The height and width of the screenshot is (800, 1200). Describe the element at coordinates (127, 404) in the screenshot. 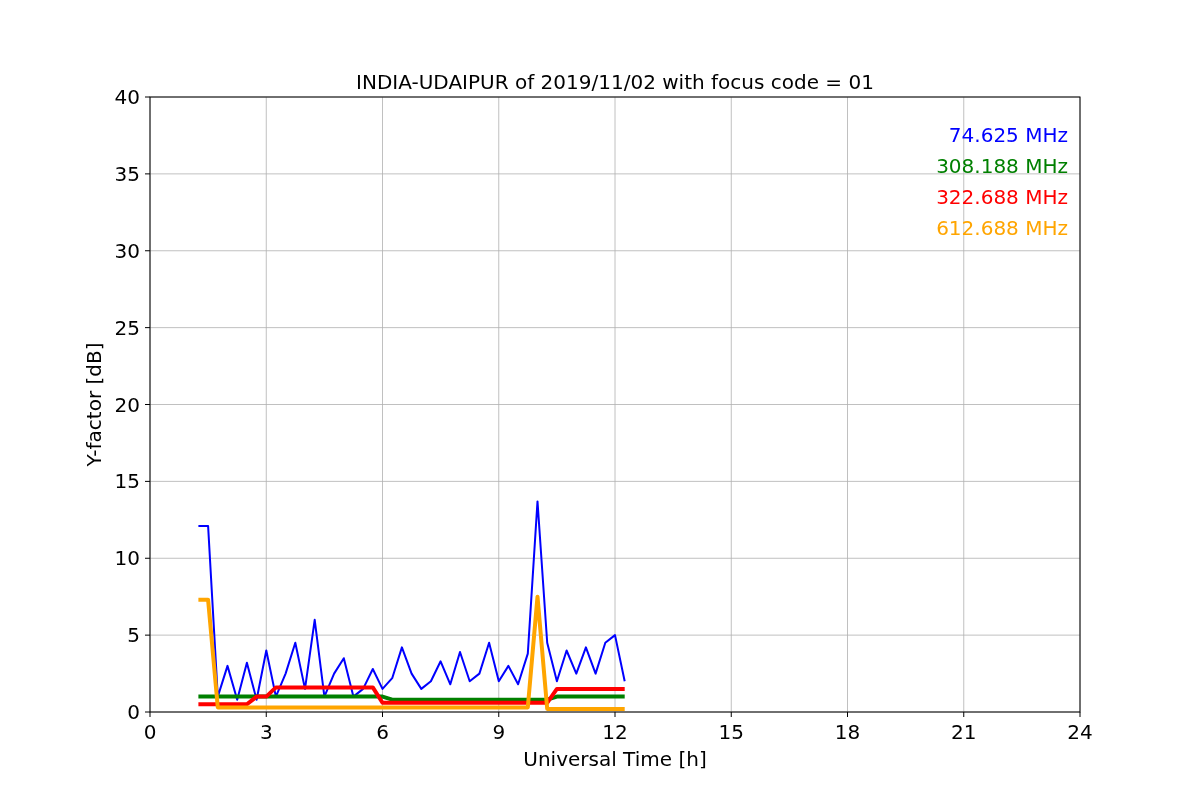

I see `tick-label: 20` at that location.